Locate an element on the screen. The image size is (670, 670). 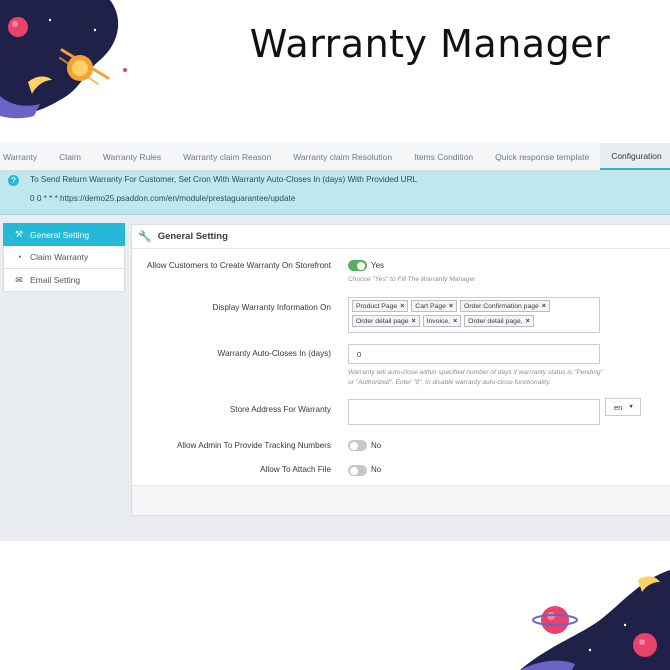
tab-warranty-claim-resolution: Warranty claim Resolution is located at coordinates (342, 156).